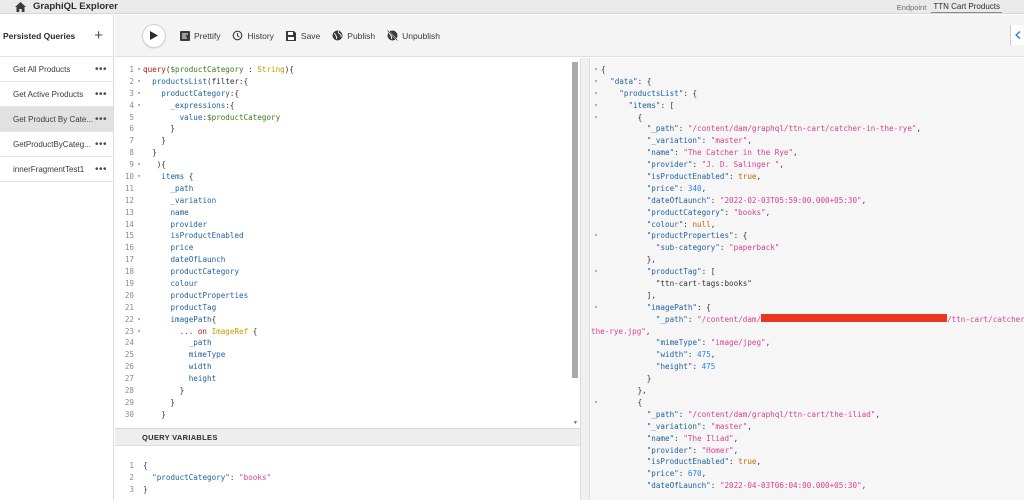  What do you see at coordinates (56, 119) in the screenshot?
I see `sidebar-item-query: Get Product By Cate... •••` at bounding box center [56, 119].